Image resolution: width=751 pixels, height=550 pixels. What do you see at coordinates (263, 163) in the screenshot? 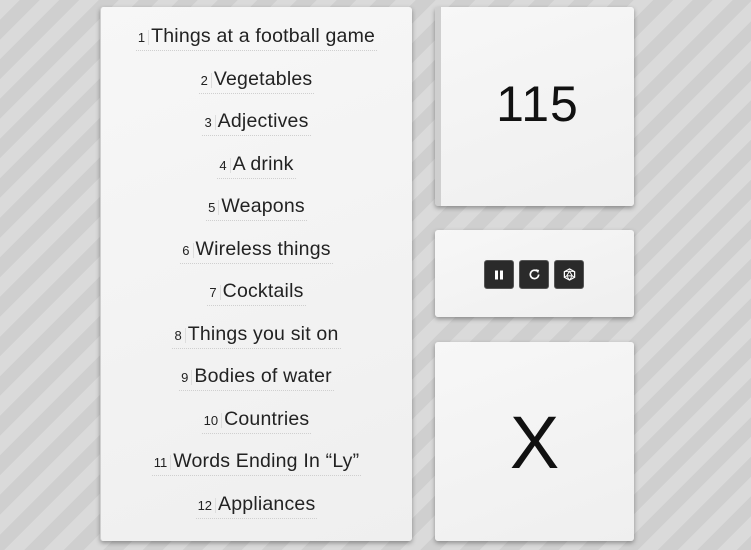
I see `category-label: A drink` at bounding box center [263, 163].